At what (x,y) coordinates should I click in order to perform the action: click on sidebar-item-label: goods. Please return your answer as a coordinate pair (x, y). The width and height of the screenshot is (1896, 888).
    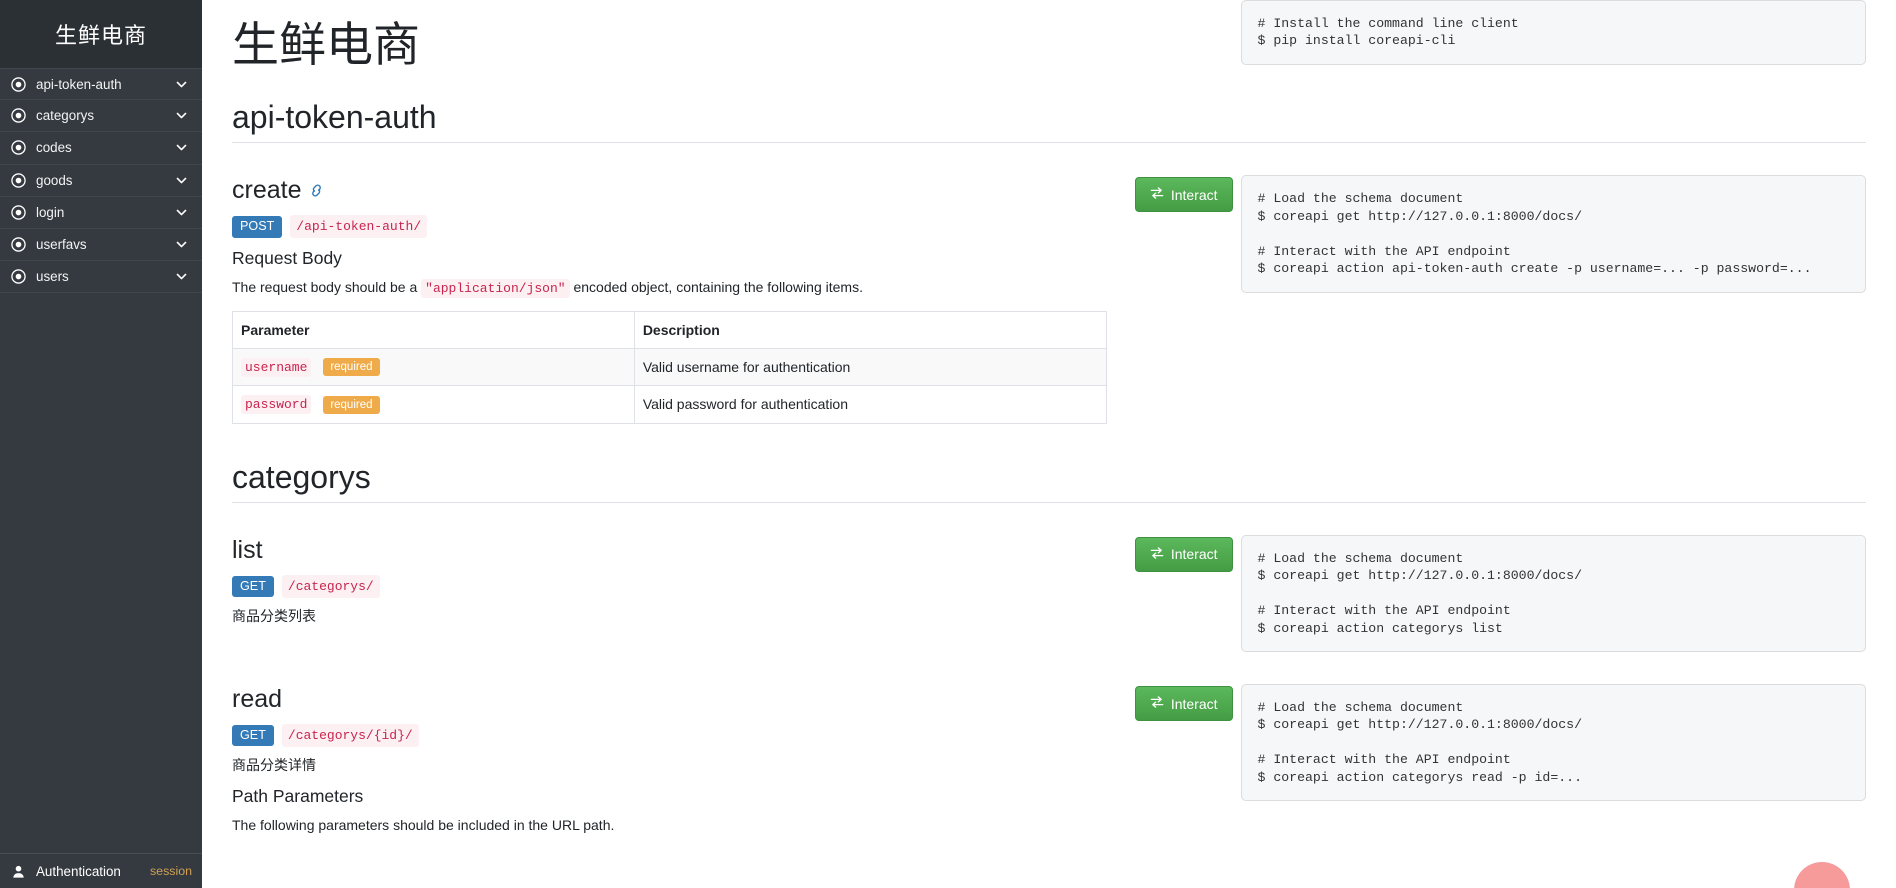
    Looking at the image, I should click on (54, 180).